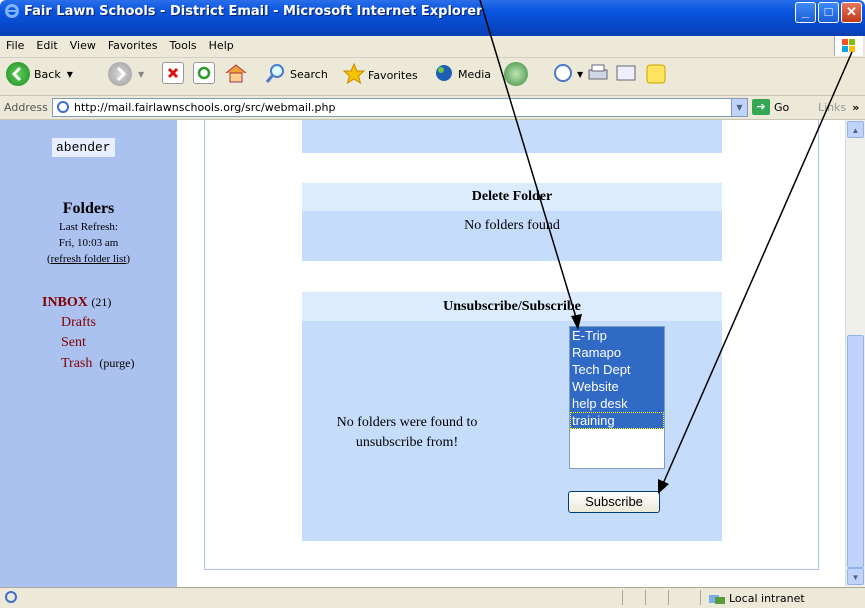 This screenshot has height=608, width=865. What do you see at coordinates (63, 107) in the screenshot?
I see `page-icon` at bounding box center [63, 107].